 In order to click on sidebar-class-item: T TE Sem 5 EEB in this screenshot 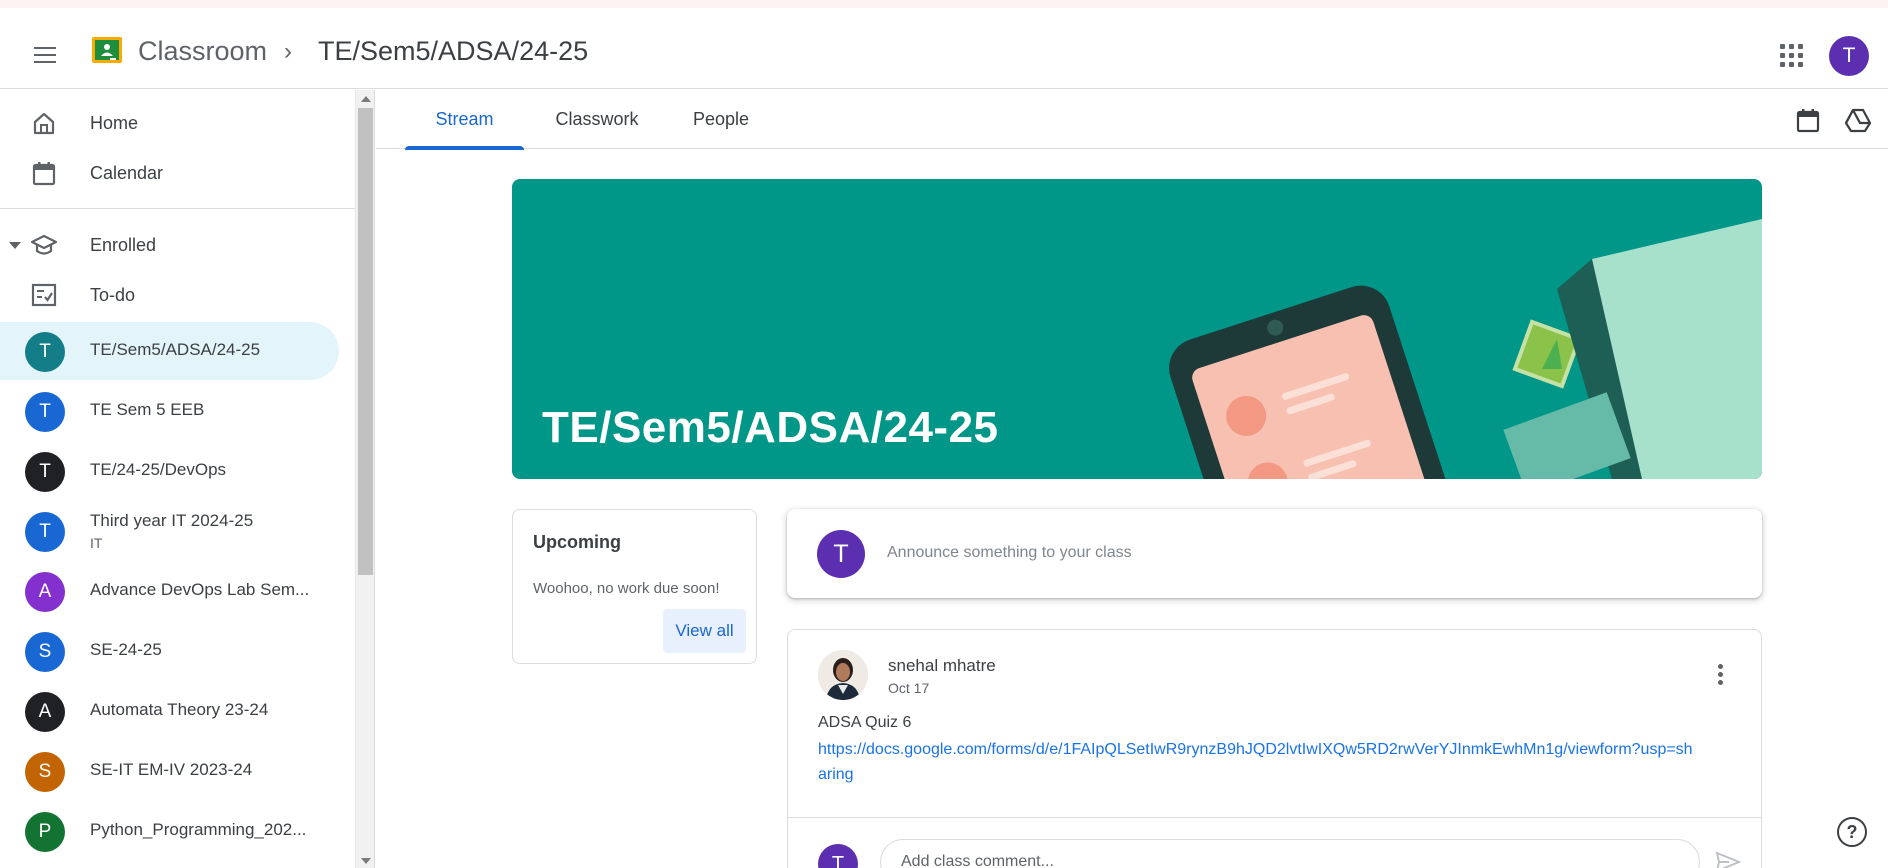, I will do `click(169, 411)`.